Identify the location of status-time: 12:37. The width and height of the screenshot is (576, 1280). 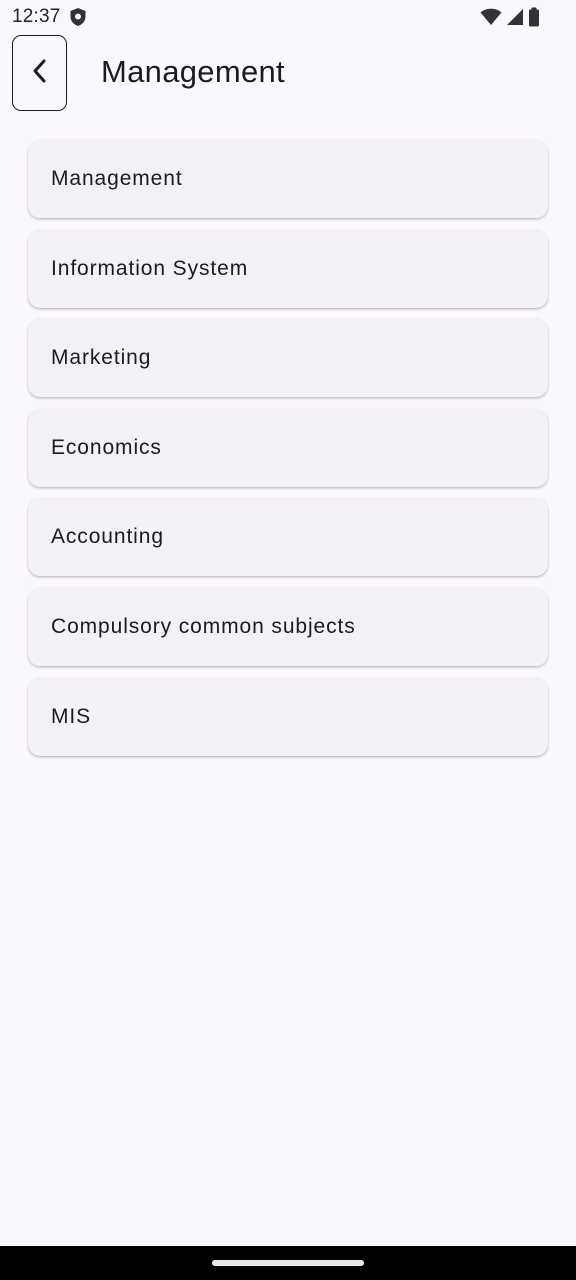
(36, 16).